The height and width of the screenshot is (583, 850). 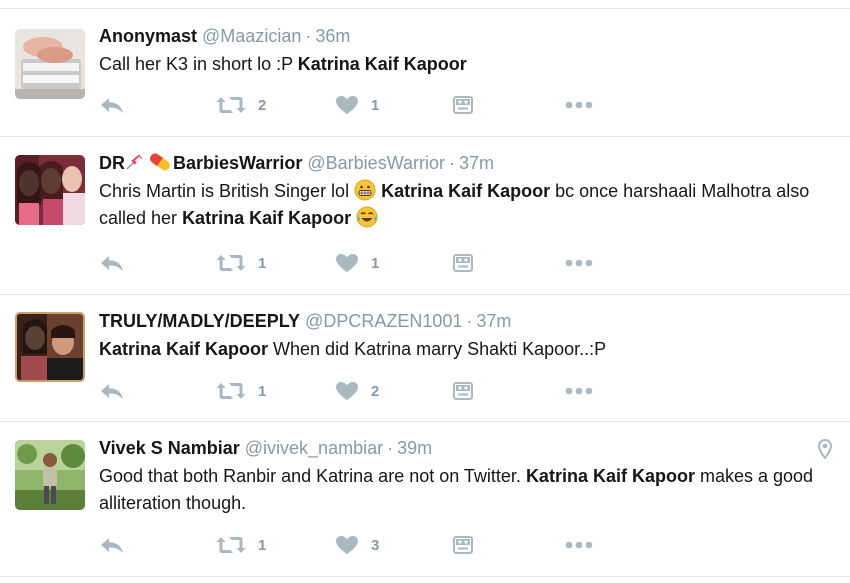 I want to click on pill-emoji-icon, so click(x=160, y=162).